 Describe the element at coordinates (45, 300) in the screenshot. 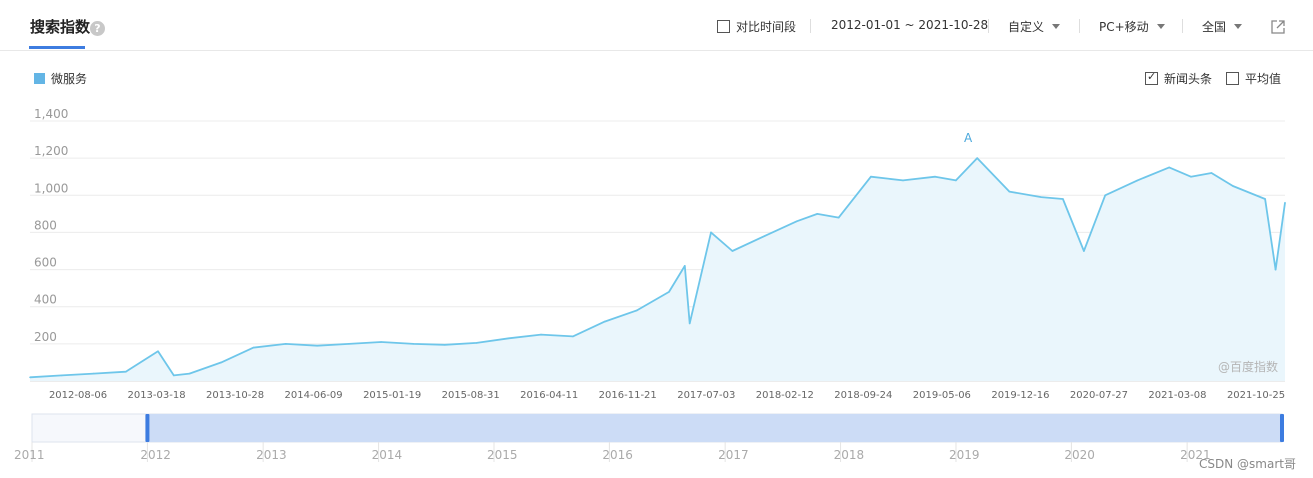

I see `y-tick-label: 400` at that location.